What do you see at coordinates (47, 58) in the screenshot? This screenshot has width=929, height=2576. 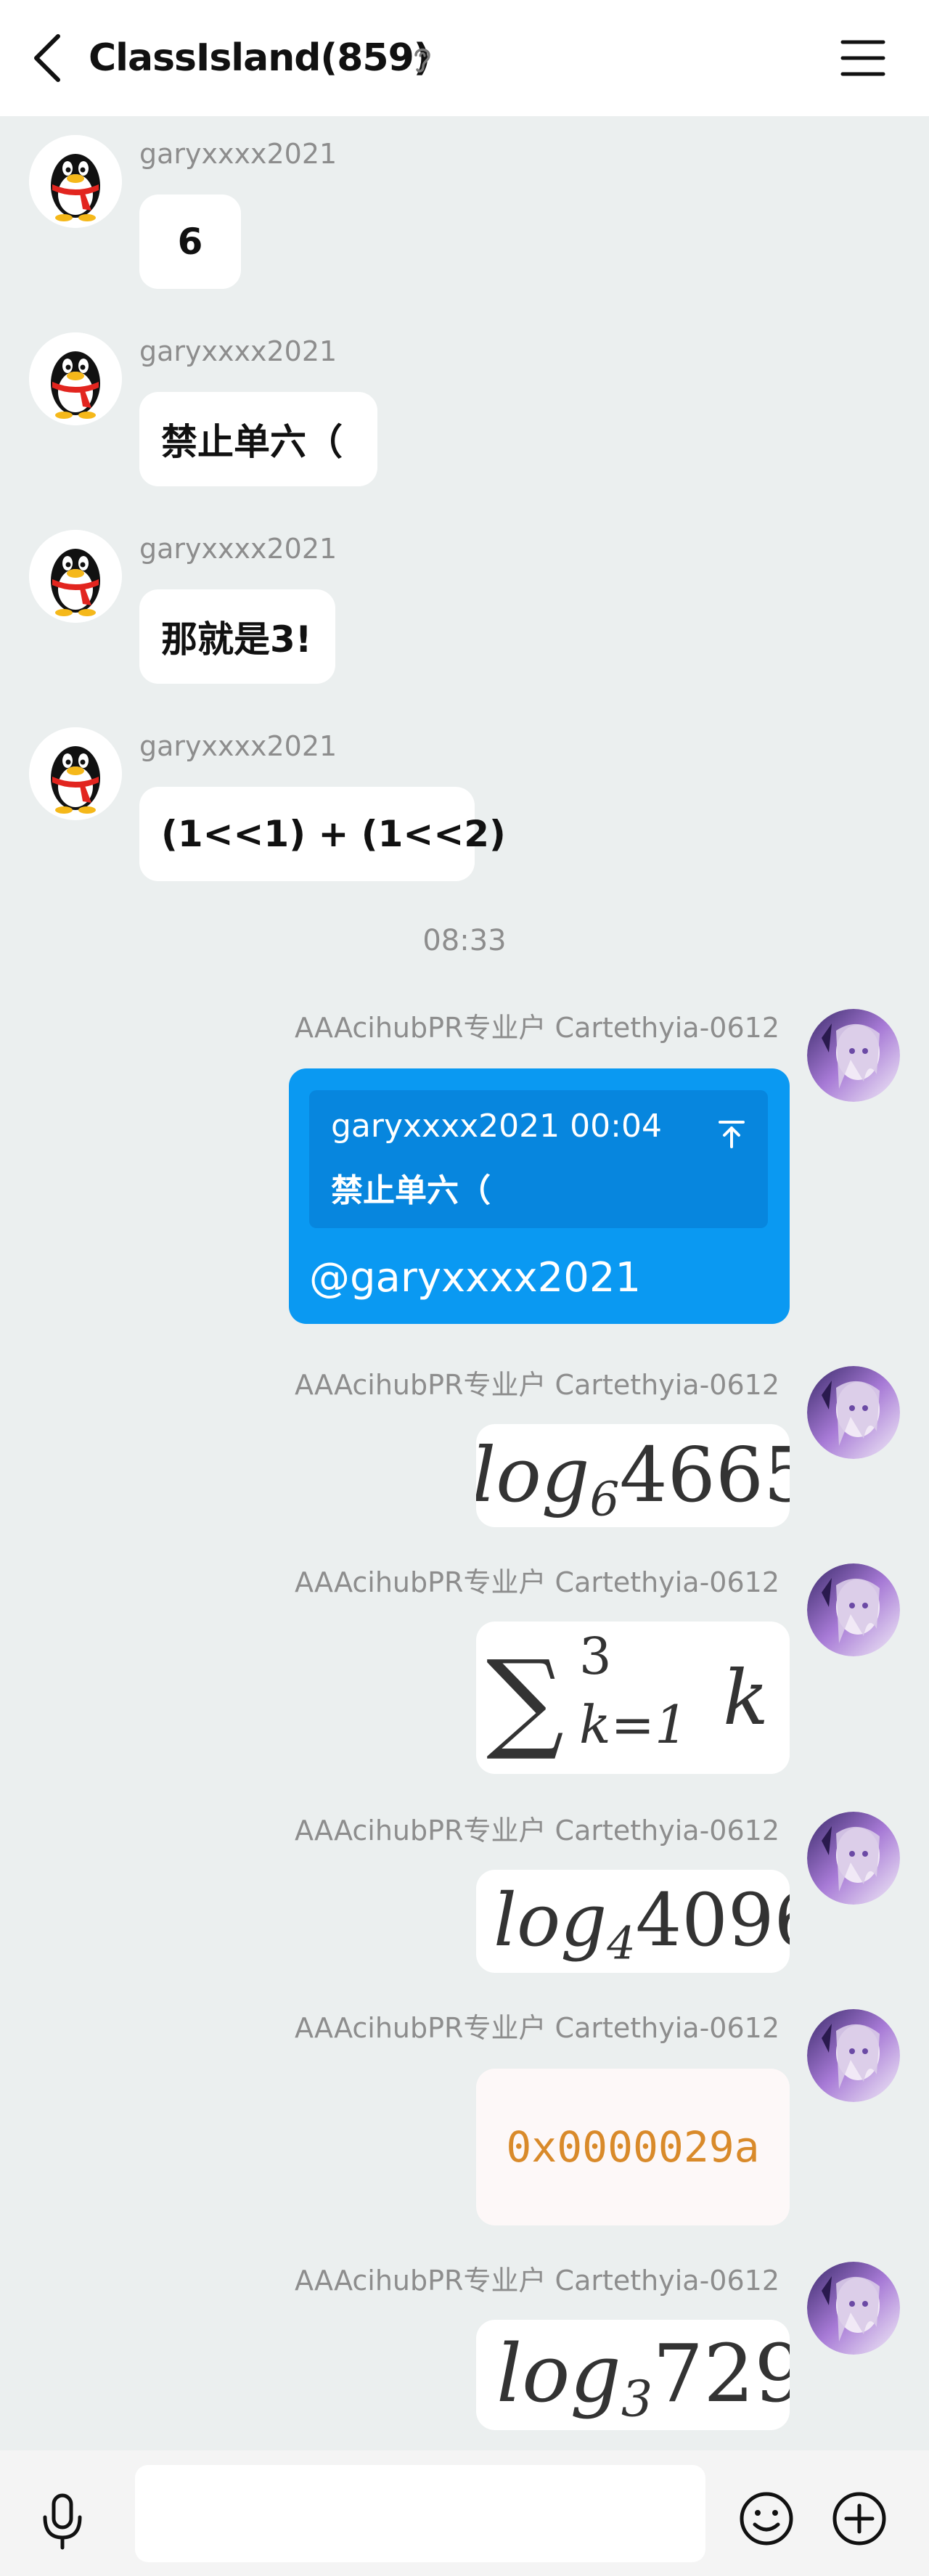 I see `back-icon` at bounding box center [47, 58].